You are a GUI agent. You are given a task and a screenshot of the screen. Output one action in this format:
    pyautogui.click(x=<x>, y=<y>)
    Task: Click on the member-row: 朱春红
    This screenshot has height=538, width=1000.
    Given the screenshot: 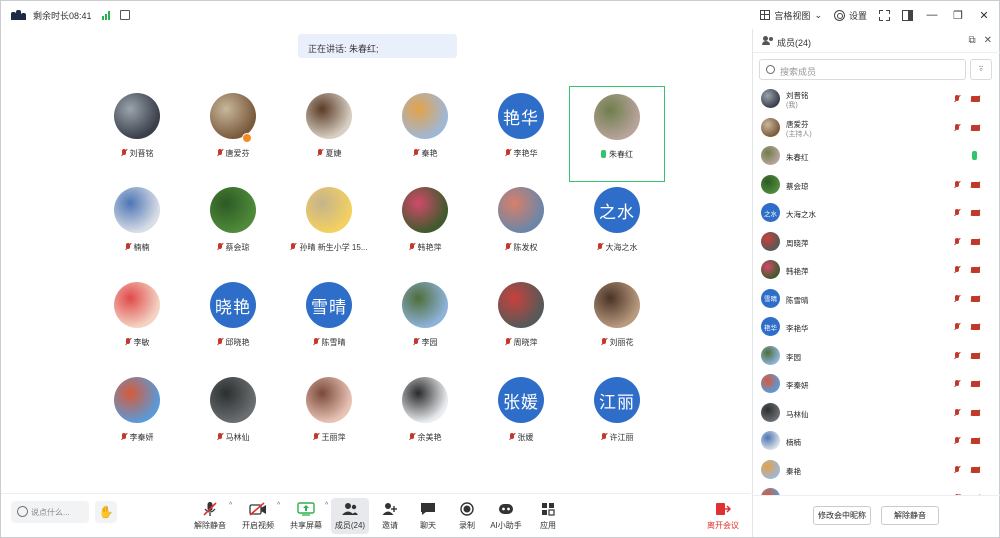 What is the action you would take?
    pyautogui.click(x=876, y=156)
    